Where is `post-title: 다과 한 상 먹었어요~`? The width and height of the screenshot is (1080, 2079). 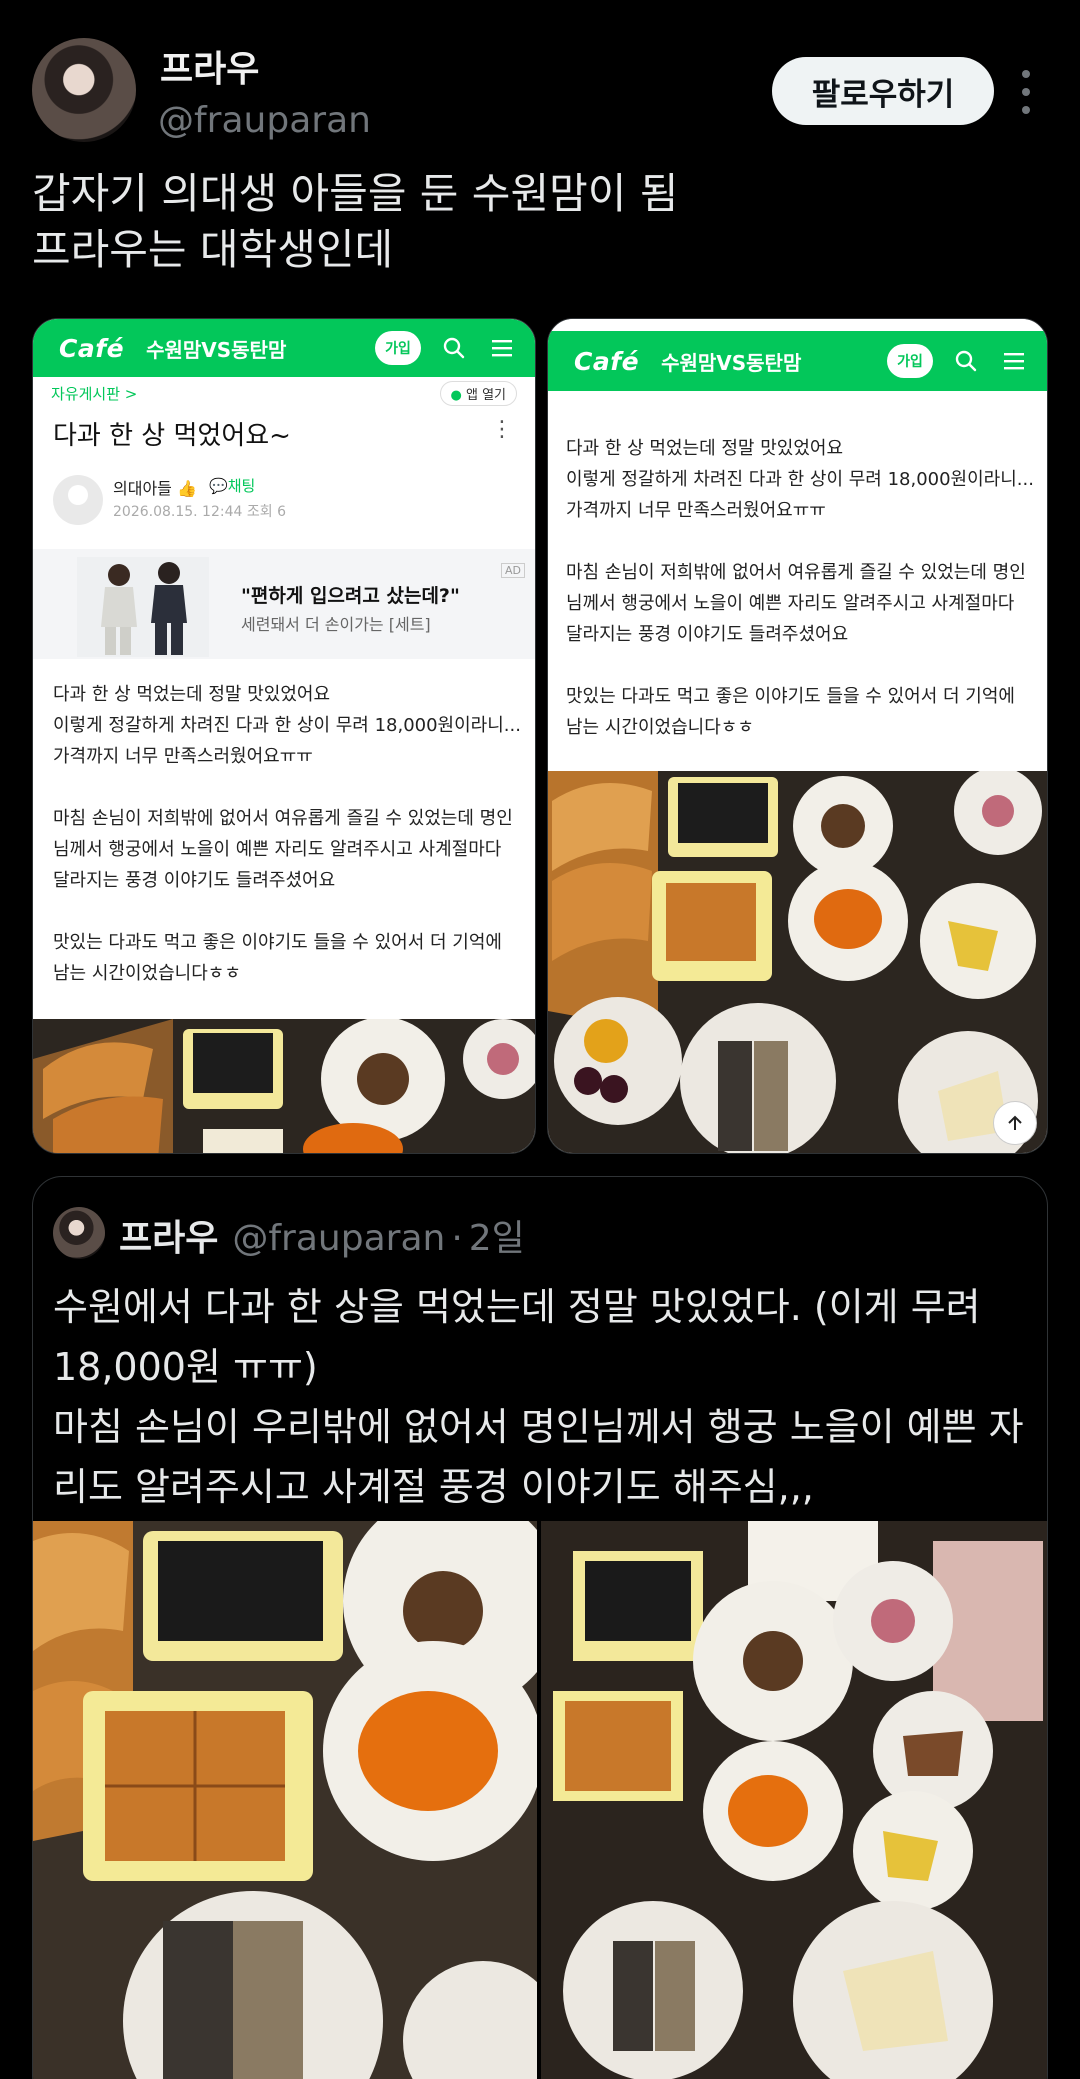
post-title: 다과 한 상 먹었어요~ is located at coordinates (172, 436).